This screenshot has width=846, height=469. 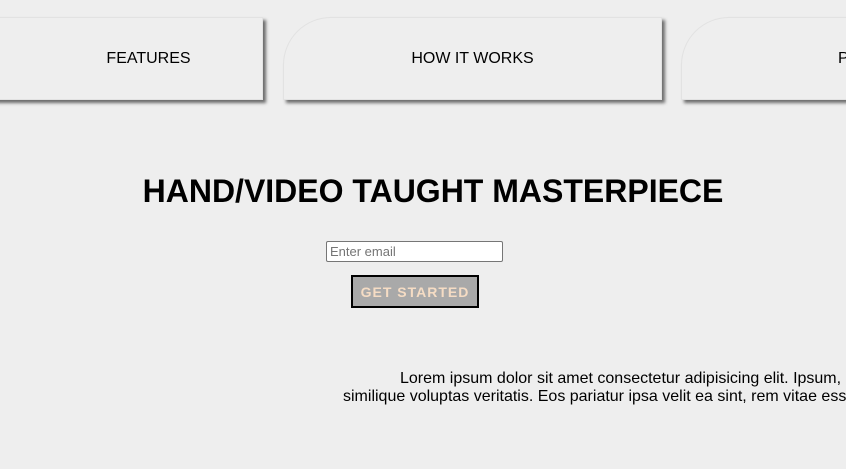 What do you see at coordinates (414, 251) in the screenshot?
I see `email-input` at bounding box center [414, 251].